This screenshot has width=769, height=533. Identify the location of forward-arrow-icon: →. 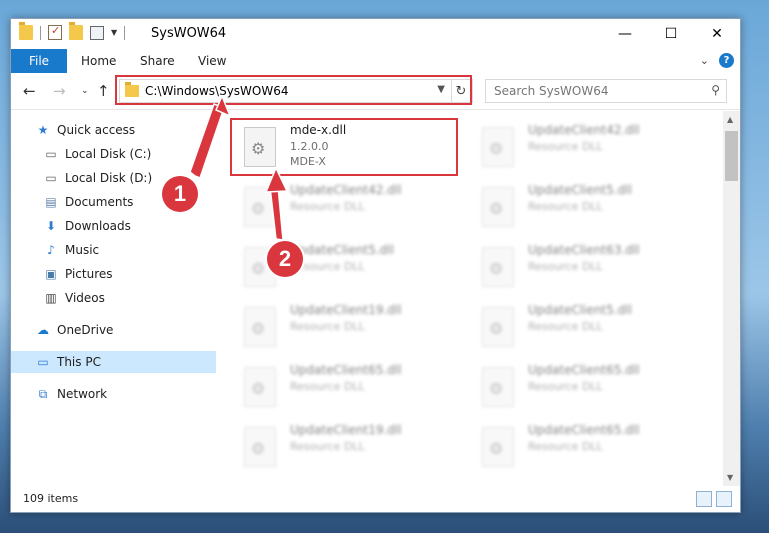
(59, 91).